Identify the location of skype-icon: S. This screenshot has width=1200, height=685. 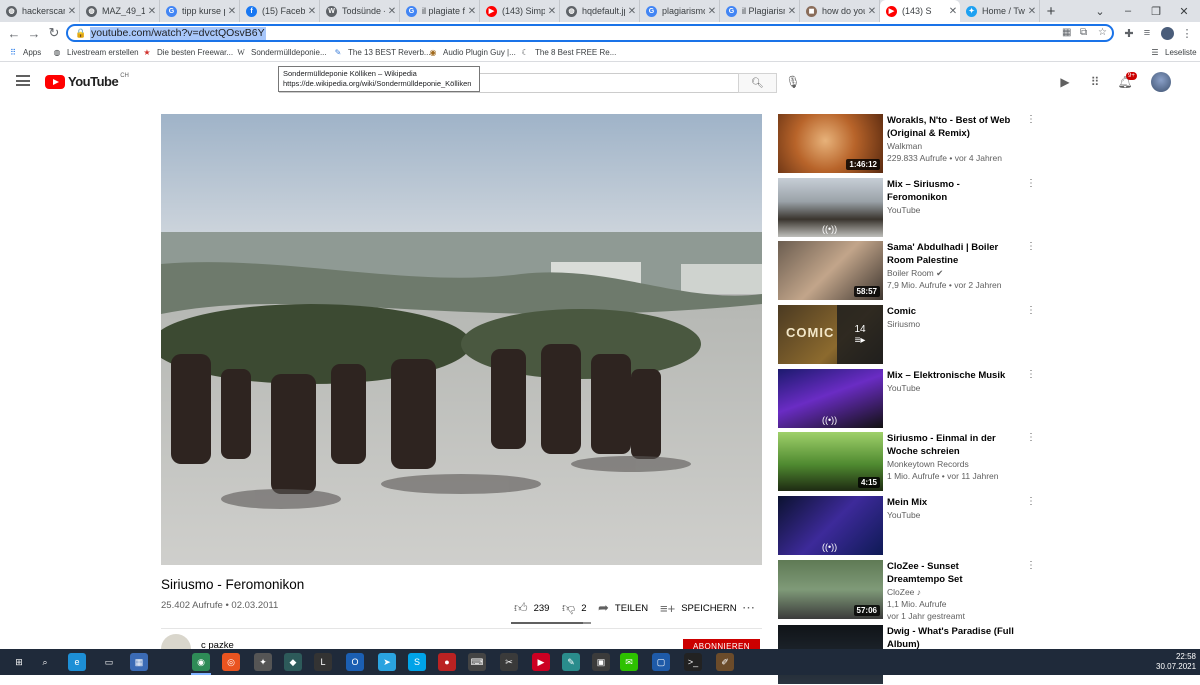
(417, 662).